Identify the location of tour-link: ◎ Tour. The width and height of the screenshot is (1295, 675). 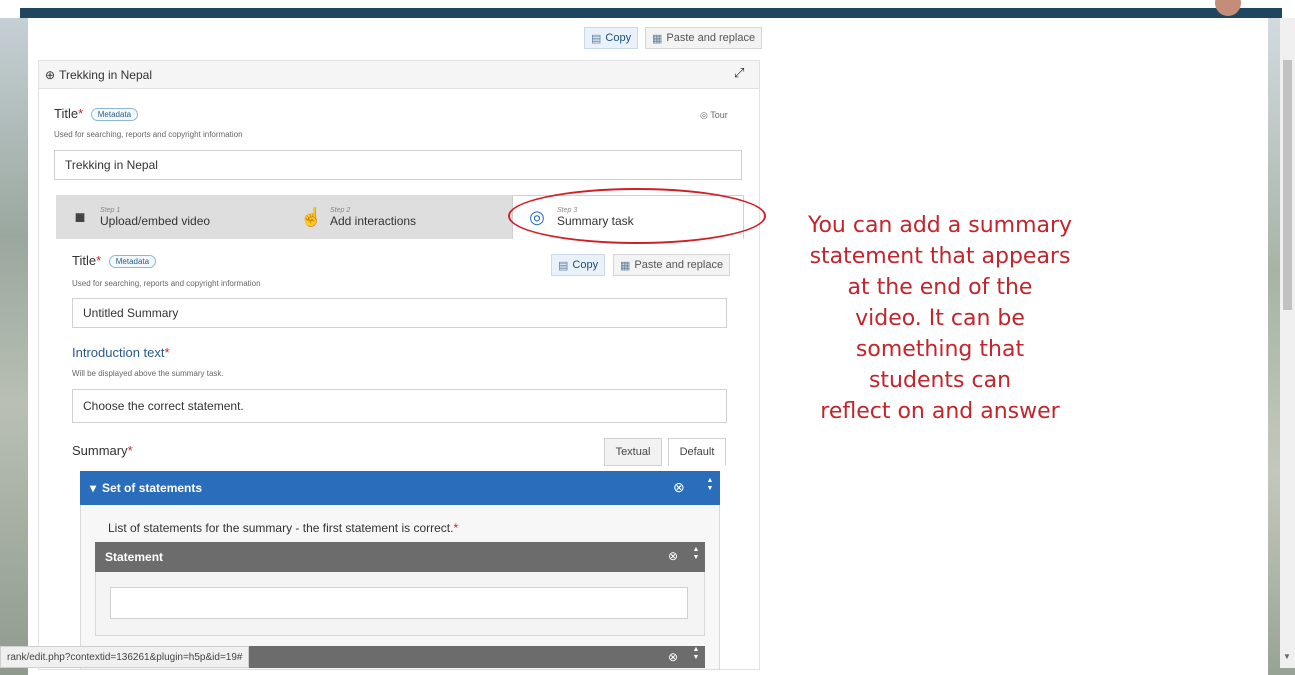
(714, 115).